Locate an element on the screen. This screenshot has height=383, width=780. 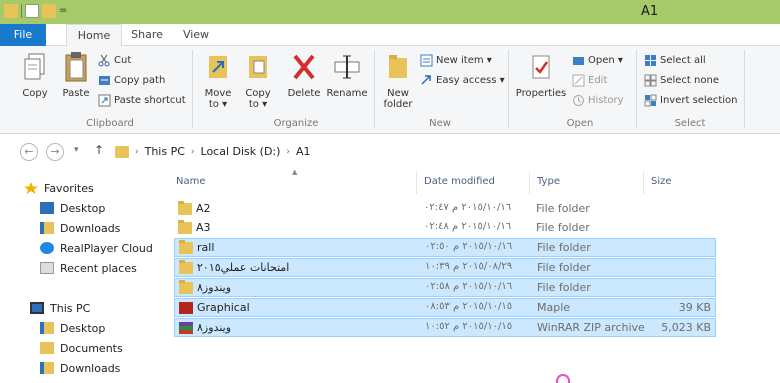
breadcrumb: › This PC › Local Disk (D:) › A1 is located at coordinates (213, 151).